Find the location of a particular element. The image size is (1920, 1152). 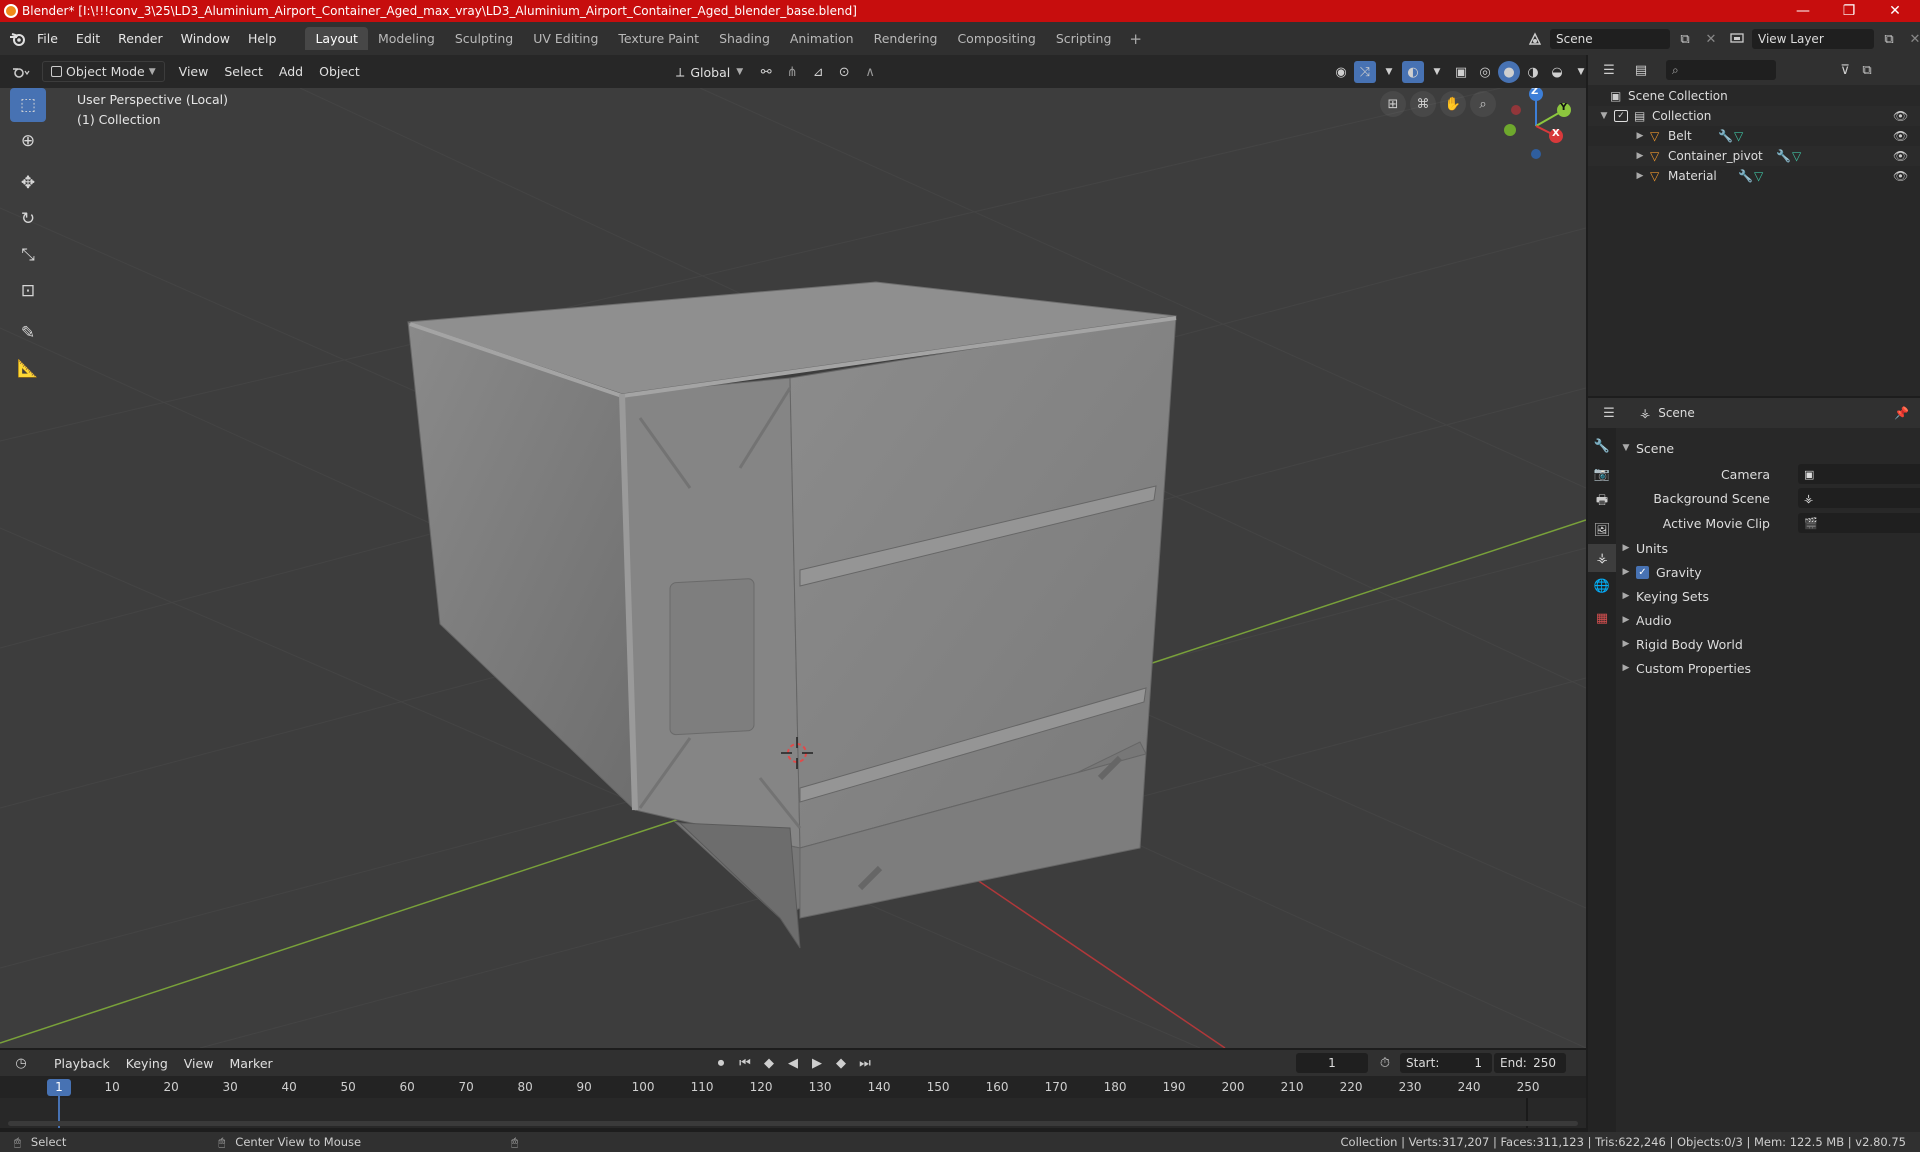

checkbox-icon: ✓ is located at coordinates (1621, 116).